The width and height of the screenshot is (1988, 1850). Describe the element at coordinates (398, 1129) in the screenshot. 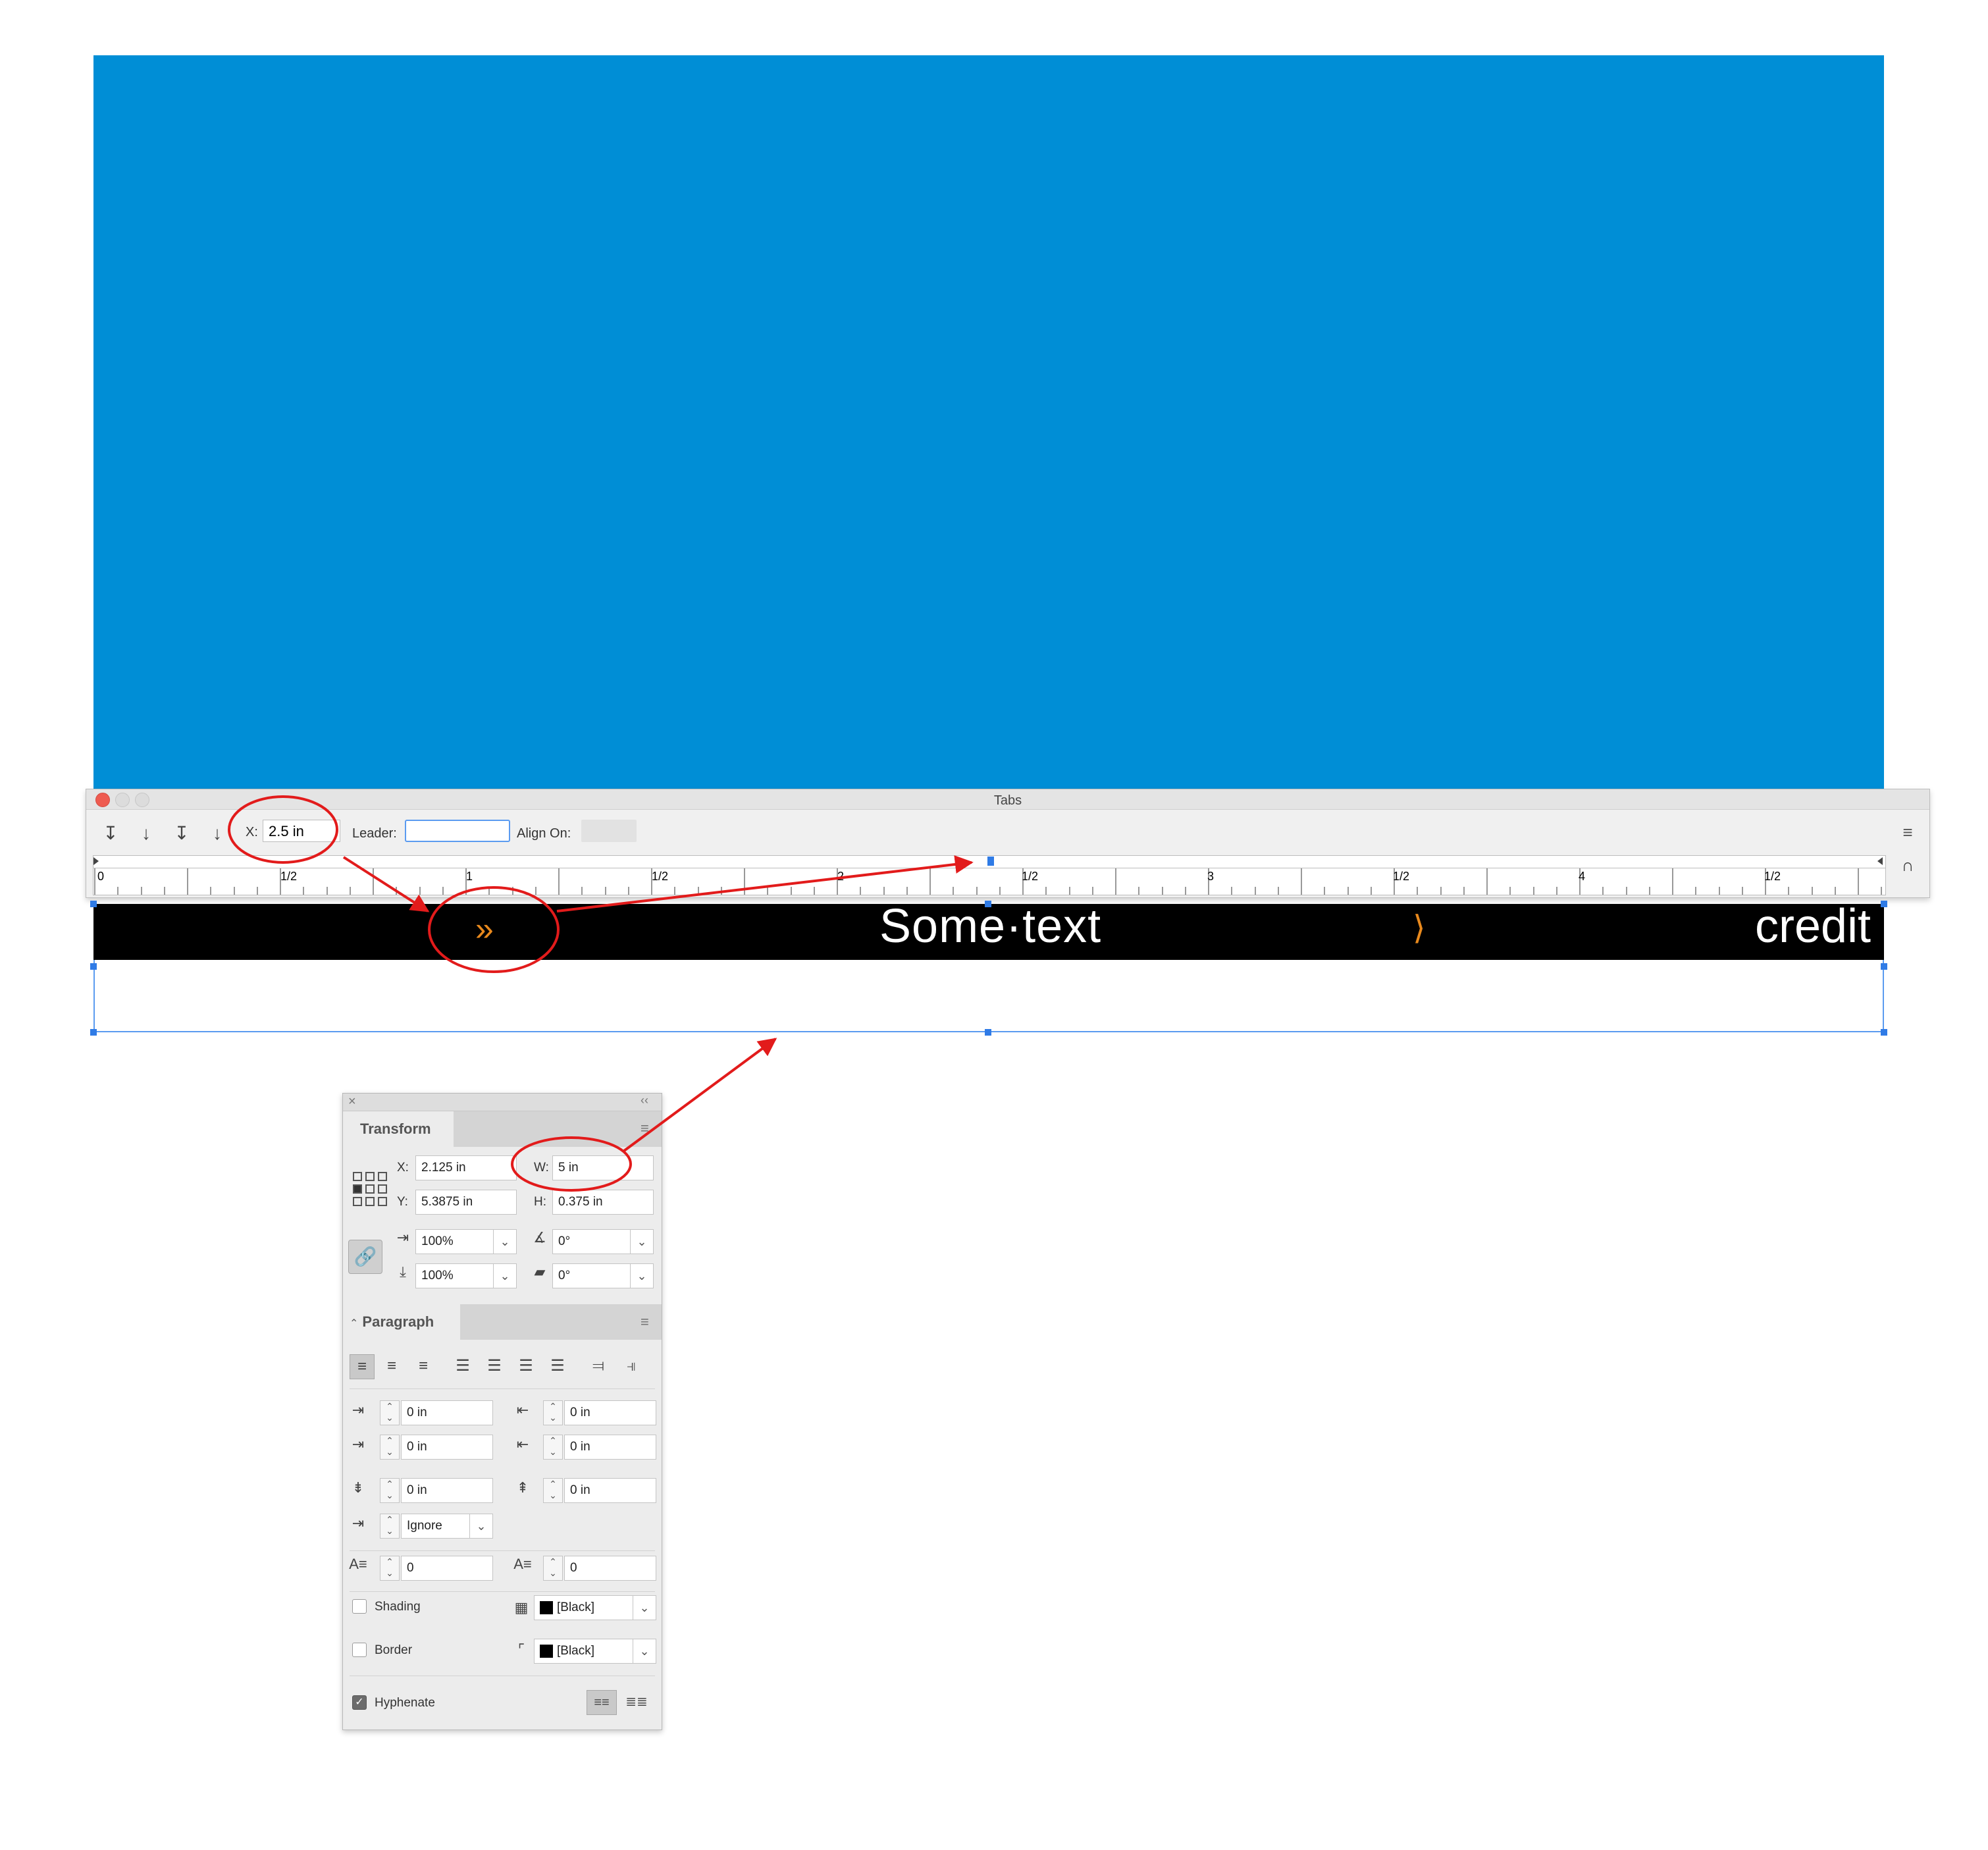

I see `tab-transform: Transform` at that location.